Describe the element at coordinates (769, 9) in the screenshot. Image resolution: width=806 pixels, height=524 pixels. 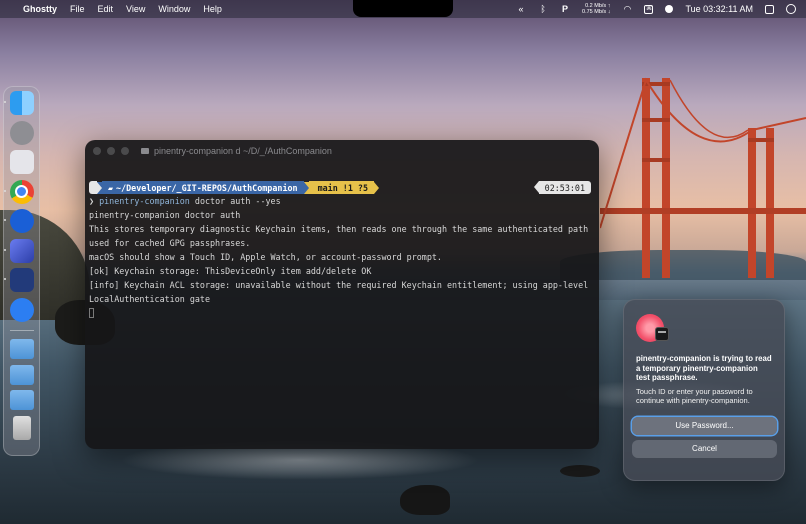
I see `control-center-icon` at that location.